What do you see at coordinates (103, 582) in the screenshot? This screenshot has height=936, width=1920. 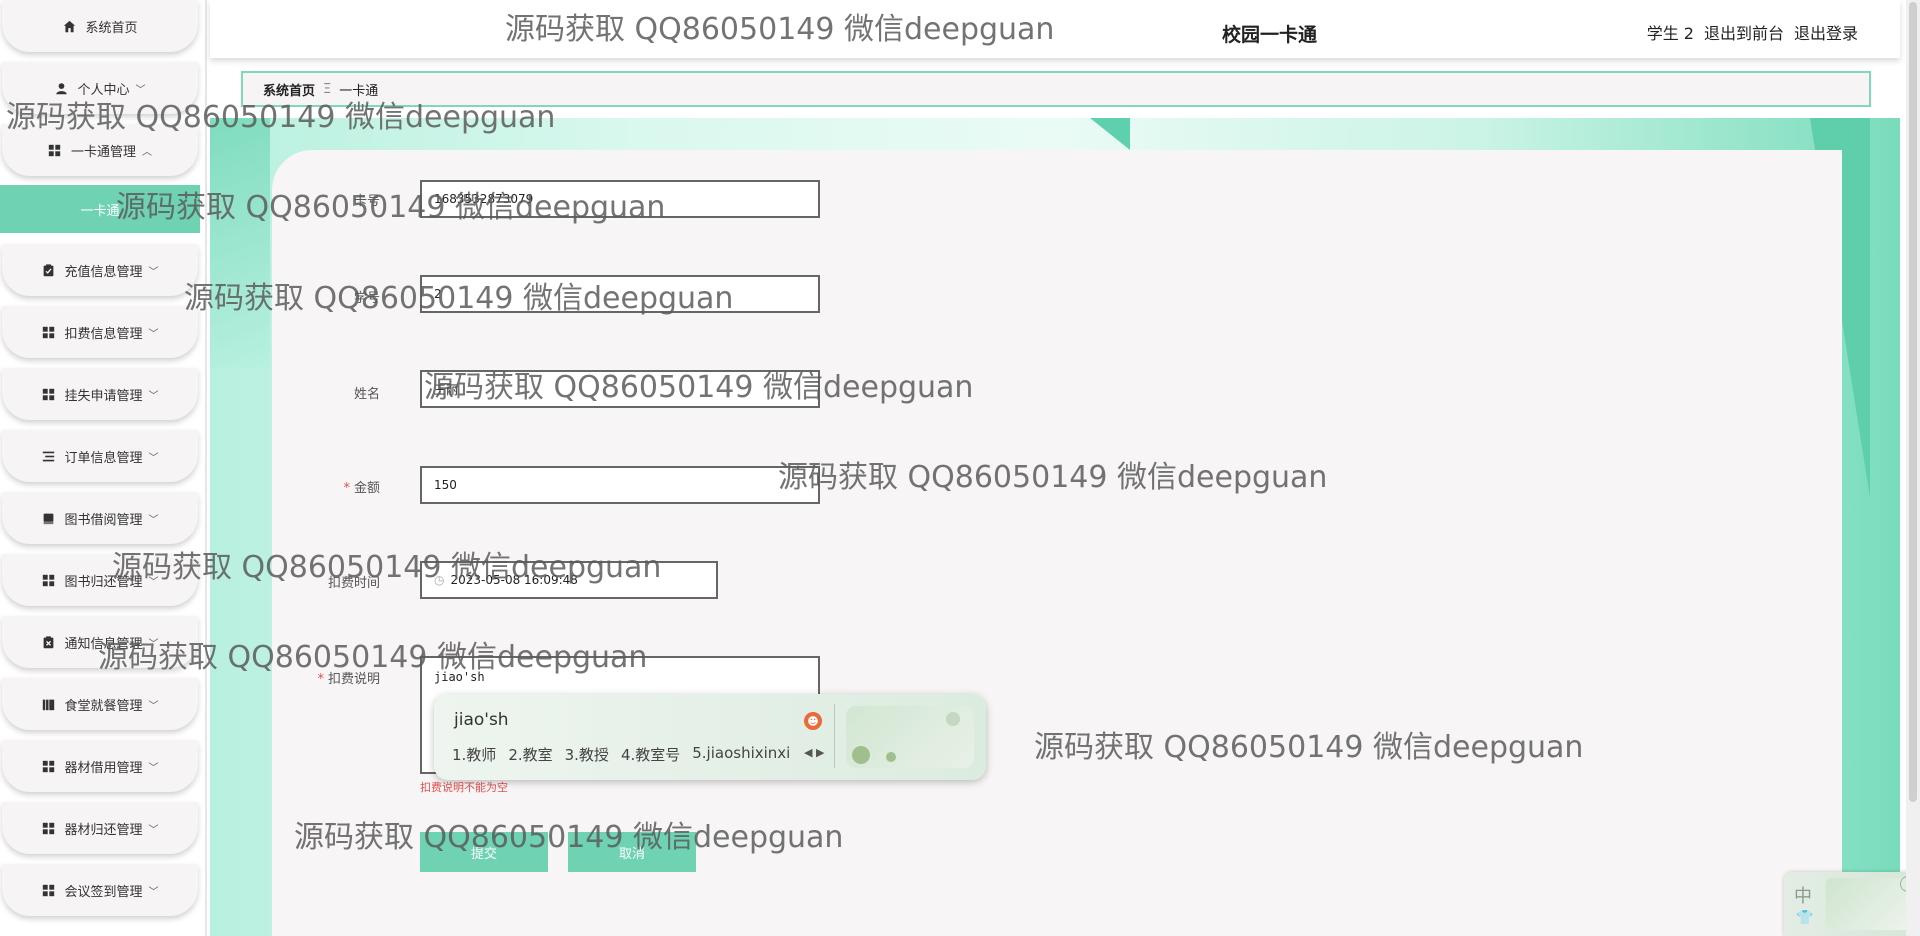 I see `sidebar-item-label: 图书归还管理` at bounding box center [103, 582].